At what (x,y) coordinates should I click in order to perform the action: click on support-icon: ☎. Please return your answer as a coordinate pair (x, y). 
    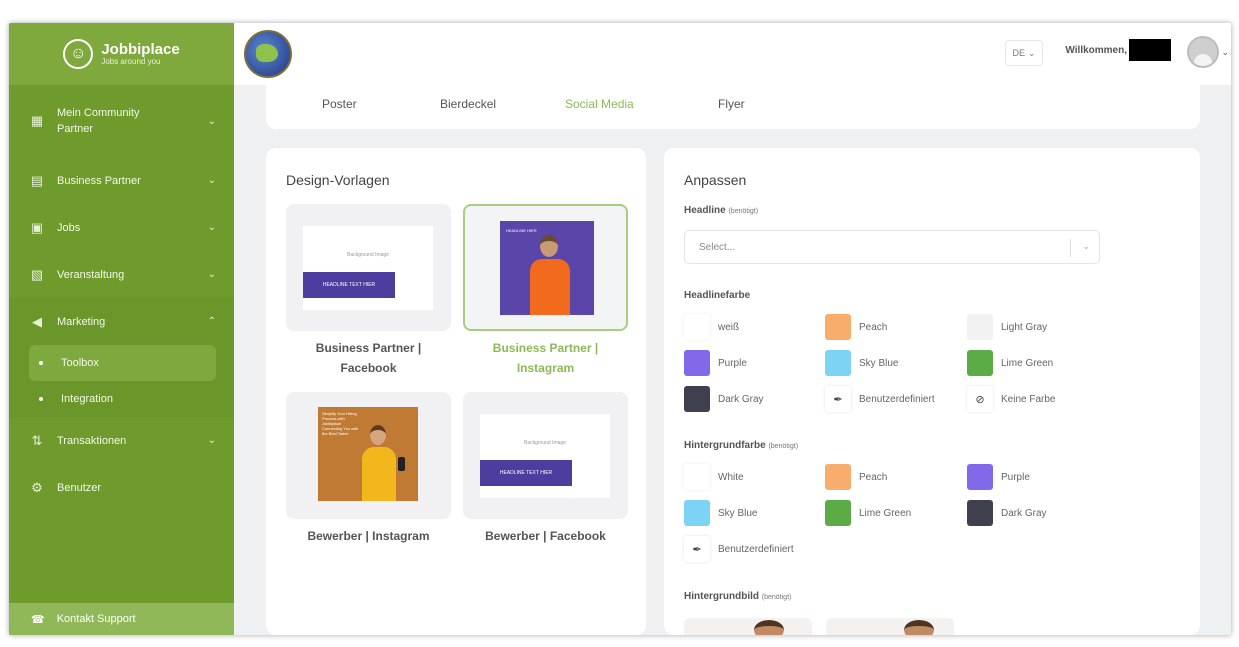
    Looking at the image, I should click on (38, 619).